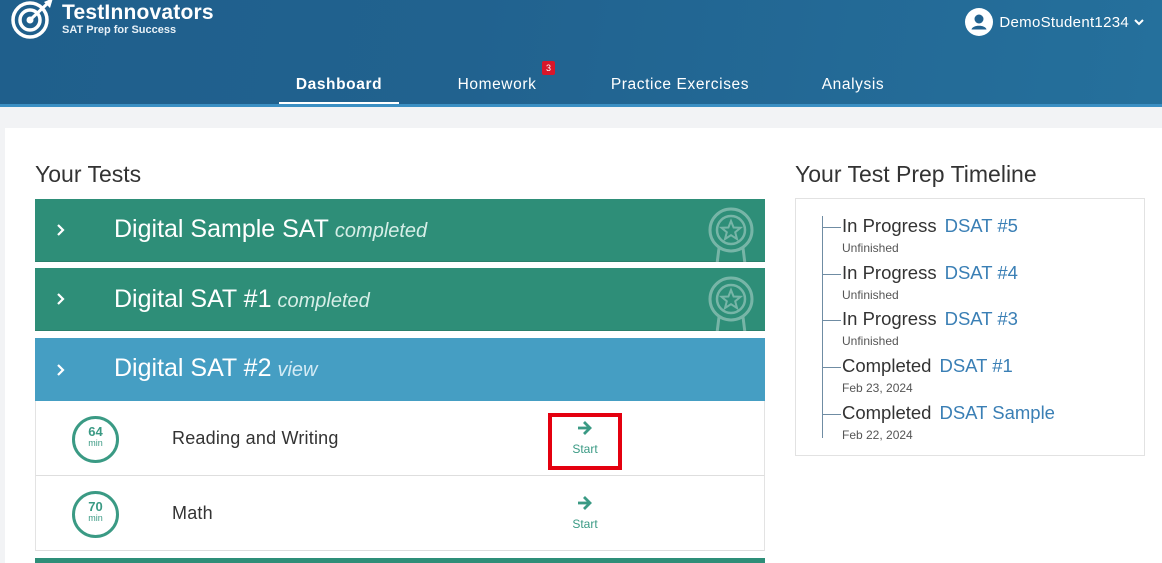  I want to click on timeline-entry: Completed DSAT #1, so click(927, 366).